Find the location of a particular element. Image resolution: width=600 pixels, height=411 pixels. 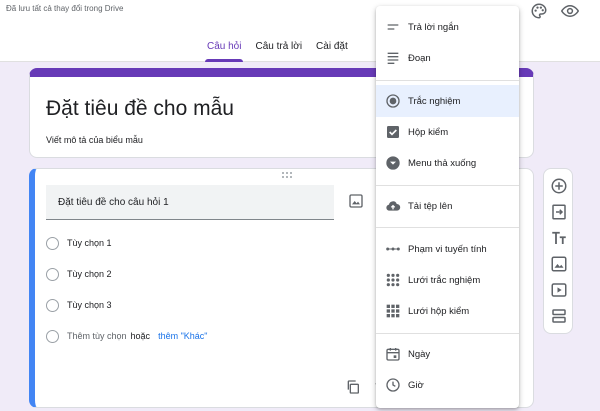

grid-dots-icon is located at coordinates (393, 280).